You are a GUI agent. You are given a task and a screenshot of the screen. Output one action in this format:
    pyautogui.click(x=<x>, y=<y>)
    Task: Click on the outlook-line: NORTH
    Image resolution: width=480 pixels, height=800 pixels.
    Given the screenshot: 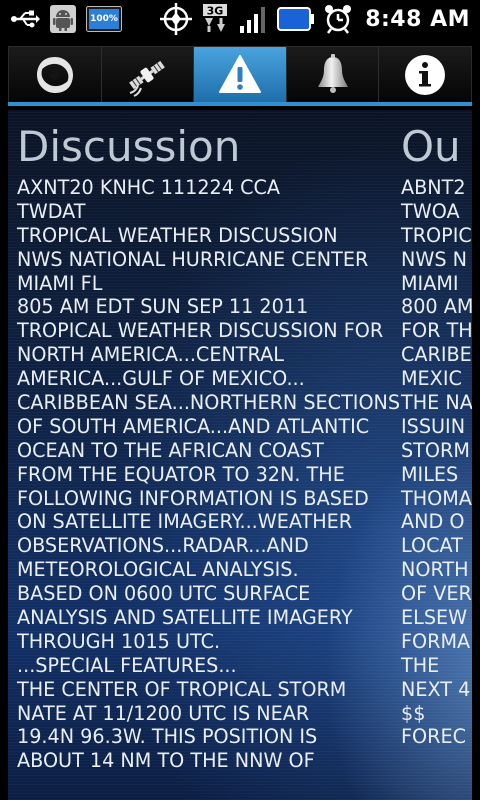 What is the action you would take?
    pyautogui.click(x=435, y=570)
    